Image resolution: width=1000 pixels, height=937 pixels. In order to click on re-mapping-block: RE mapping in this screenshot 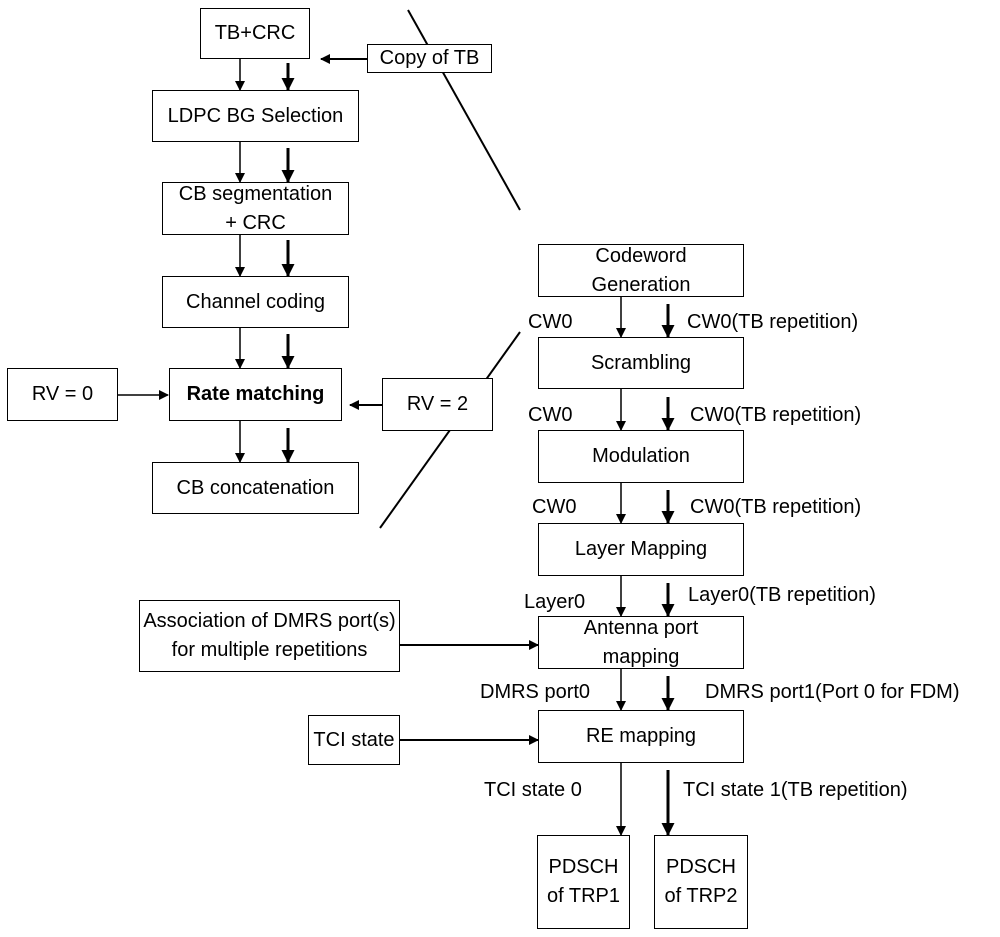, I will do `click(641, 736)`.